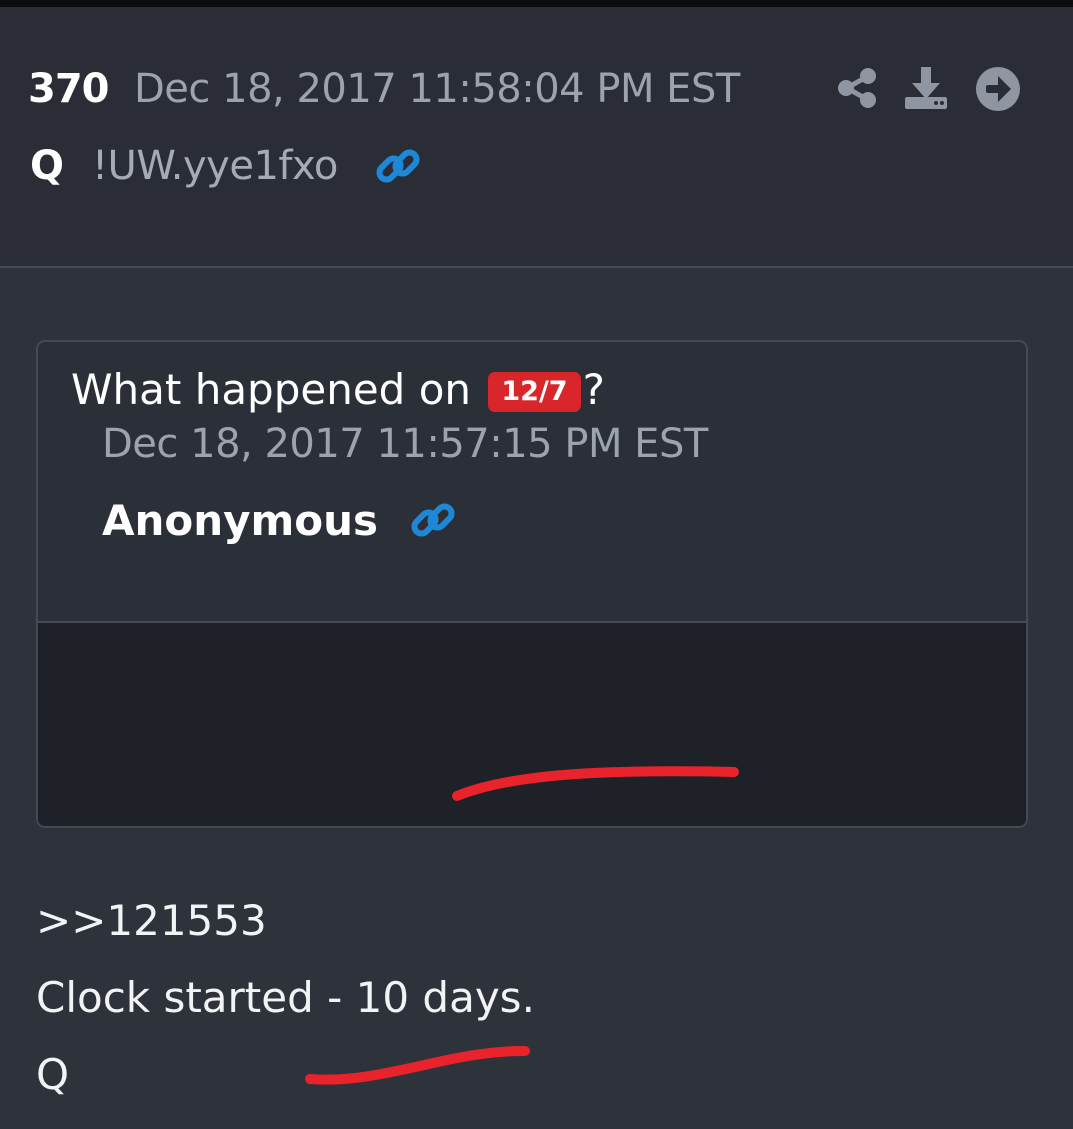 The height and width of the screenshot is (1129, 1073). Describe the element at coordinates (215, 166) in the screenshot. I see `post-tripcode: !UW.yye1fxo` at that location.